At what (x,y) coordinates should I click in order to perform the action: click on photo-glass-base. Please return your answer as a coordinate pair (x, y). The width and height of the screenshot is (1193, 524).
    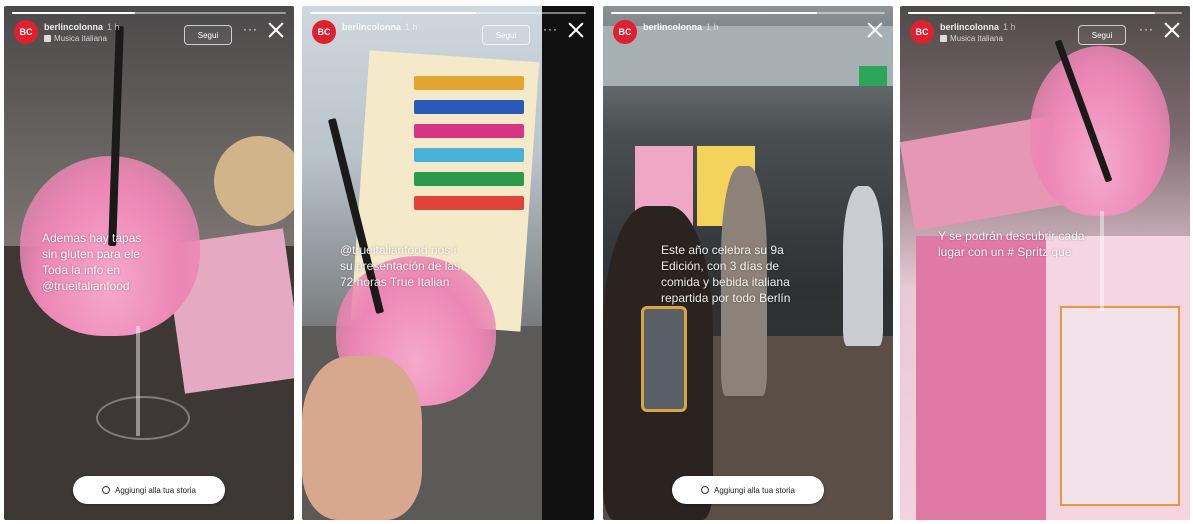
    Looking at the image, I should click on (143, 418).